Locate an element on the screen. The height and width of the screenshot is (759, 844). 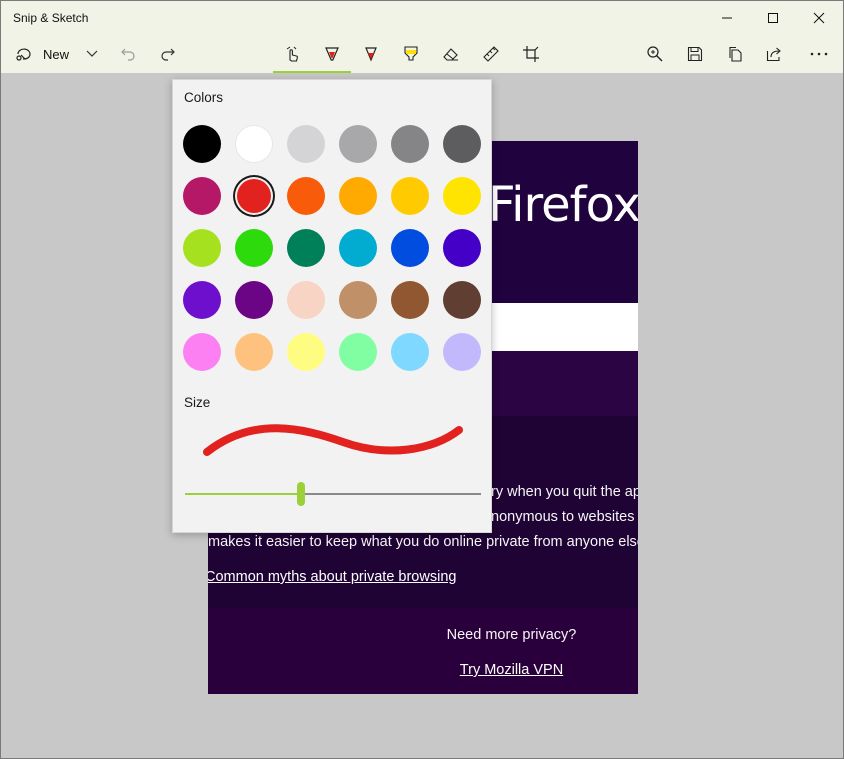
eraser-button is located at coordinates (451, 54).